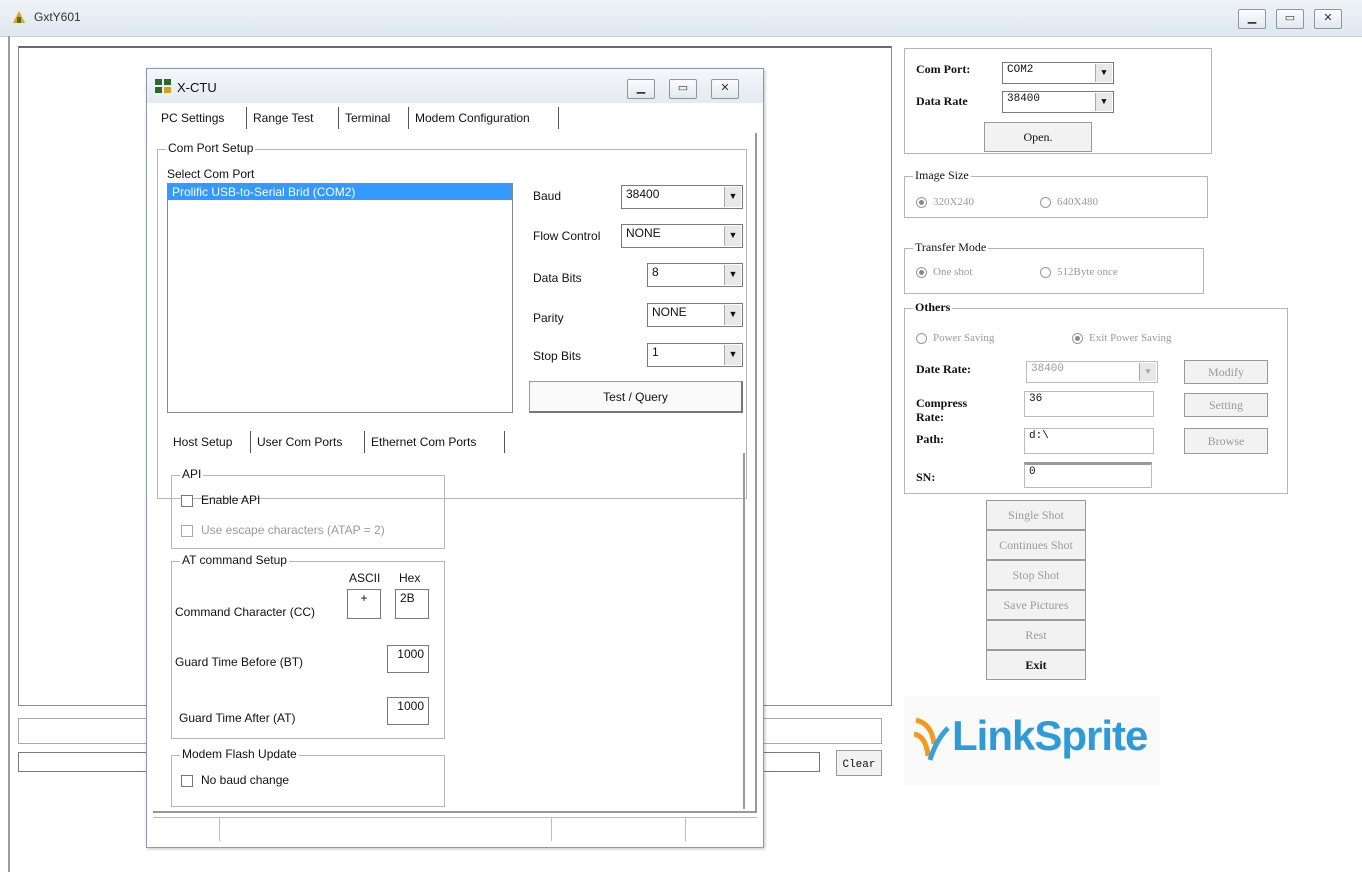 The height and width of the screenshot is (872, 1362). What do you see at coordinates (1130, 338) in the screenshot?
I see `exit-power-saving-label: Exit Power Saving` at bounding box center [1130, 338].